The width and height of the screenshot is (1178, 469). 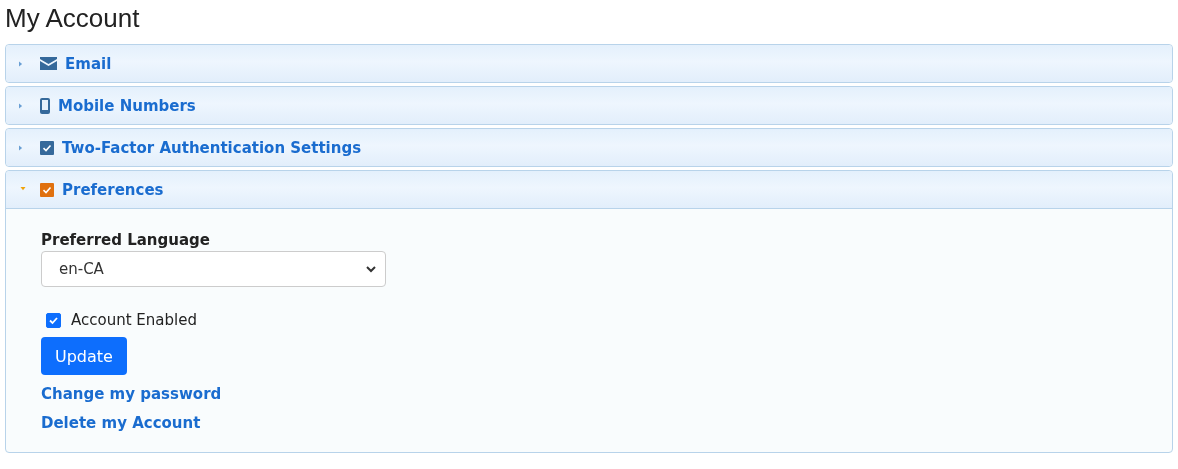 I want to click on link: Delete my Account, so click(x=121, y=423).